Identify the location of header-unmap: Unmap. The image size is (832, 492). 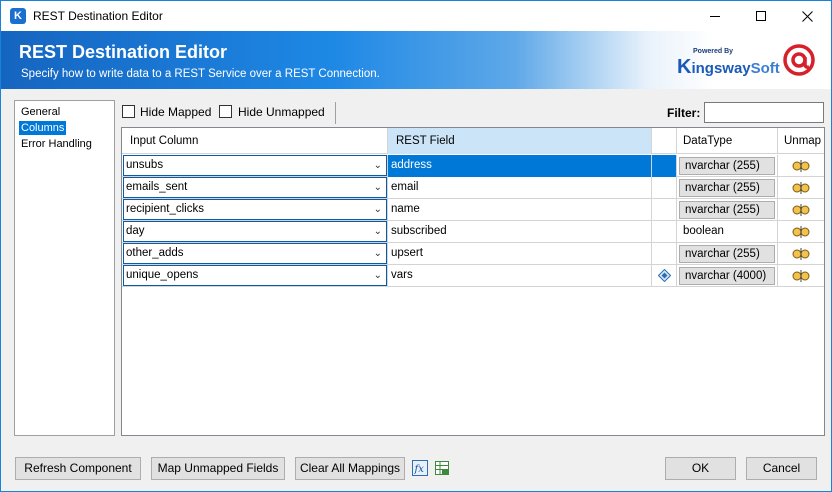
(801, 141).